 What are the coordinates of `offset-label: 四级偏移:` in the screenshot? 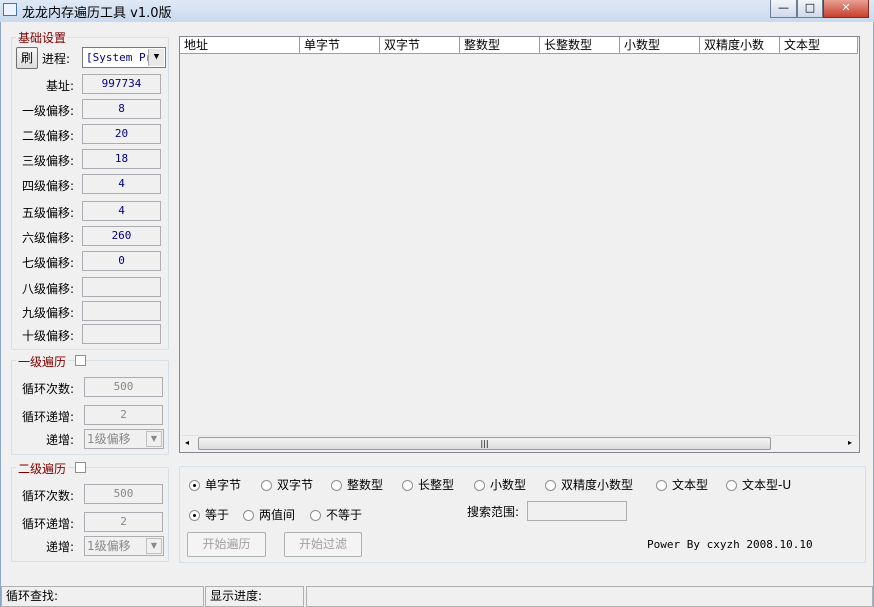 It's located at (47, 186).